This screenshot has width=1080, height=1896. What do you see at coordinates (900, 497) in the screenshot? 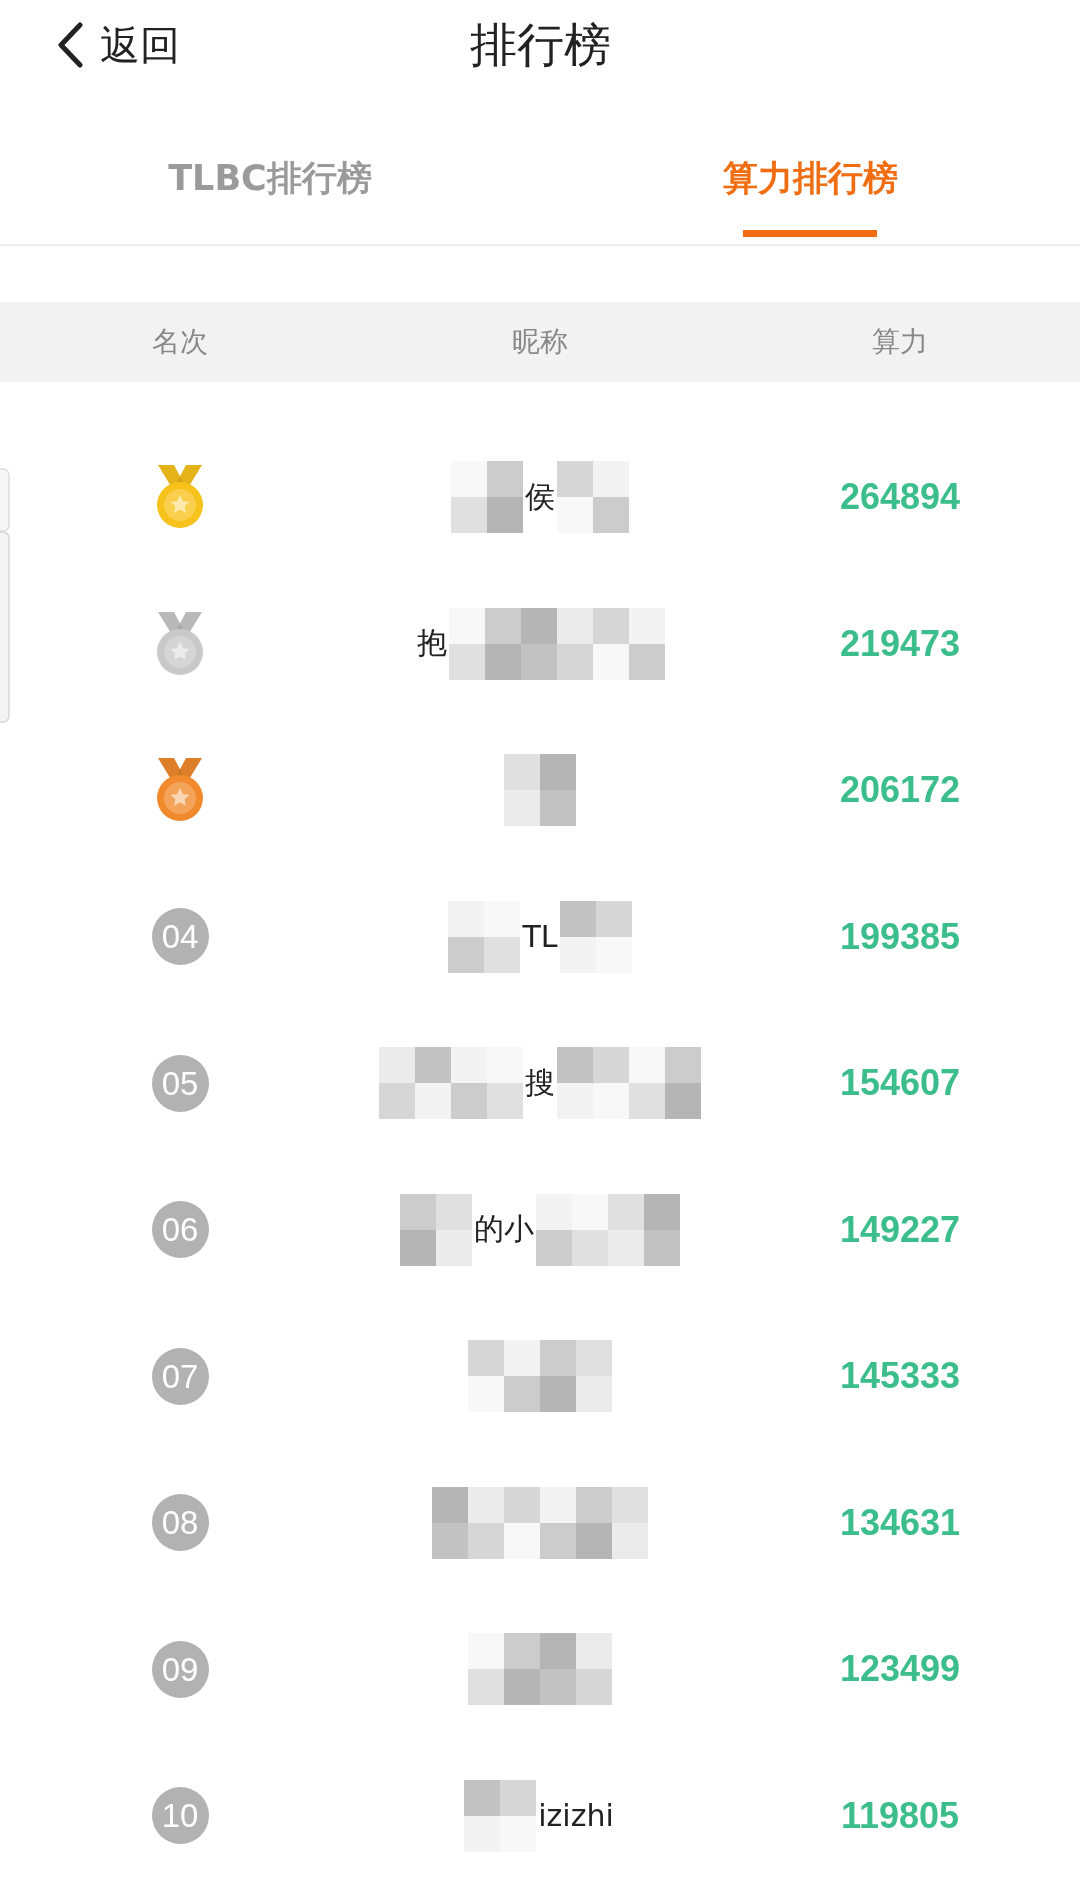
I see `score-value: 264894` at bounding box center [900, 497].